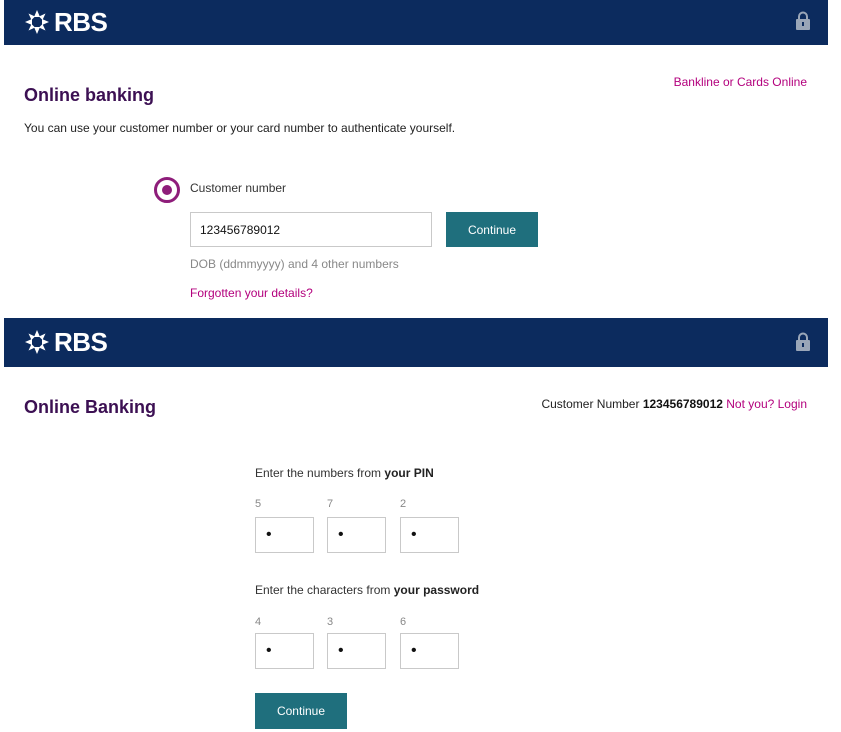 This screenshot has height=732, width=841. What do you see at coordinates (318, 473) in the screenshot?
I see `pin-prompt-text: Enter the numbers from` at bounding box center [318, 473].